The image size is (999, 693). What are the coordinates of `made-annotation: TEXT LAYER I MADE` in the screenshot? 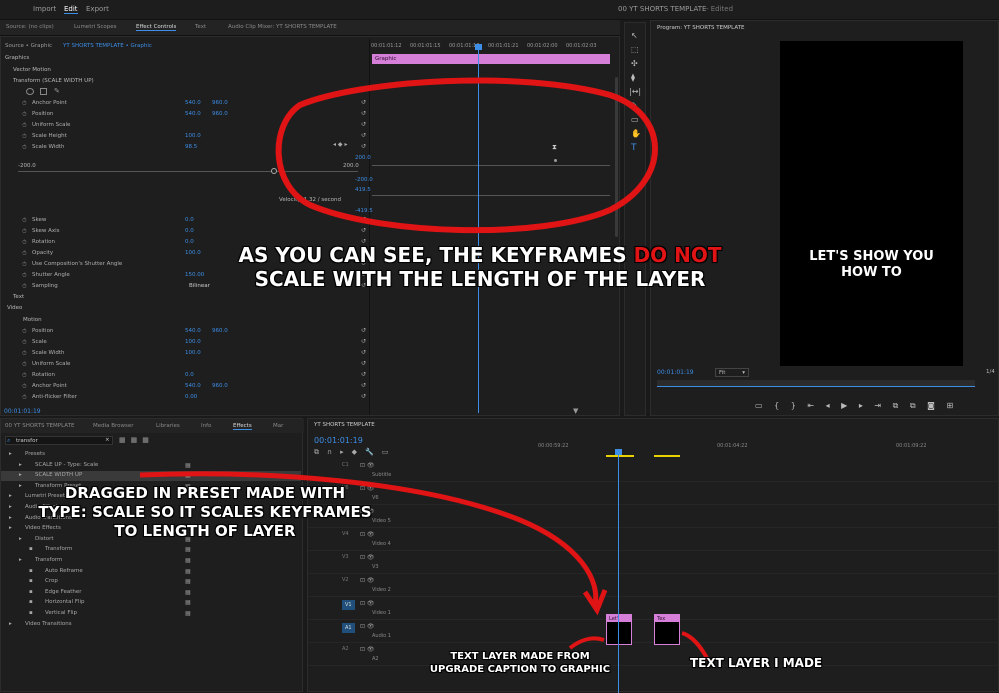 It's located at (756, 663).